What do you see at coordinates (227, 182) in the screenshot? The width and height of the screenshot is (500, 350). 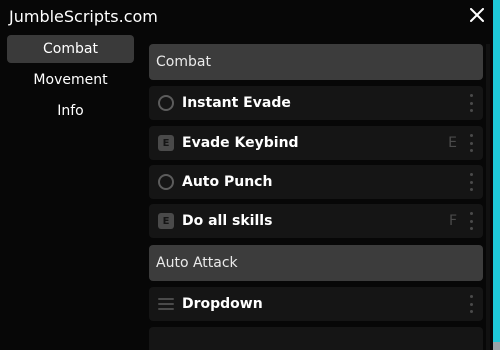 I see `toggle-label: Auto Punch` at bounding box center [227, 182].